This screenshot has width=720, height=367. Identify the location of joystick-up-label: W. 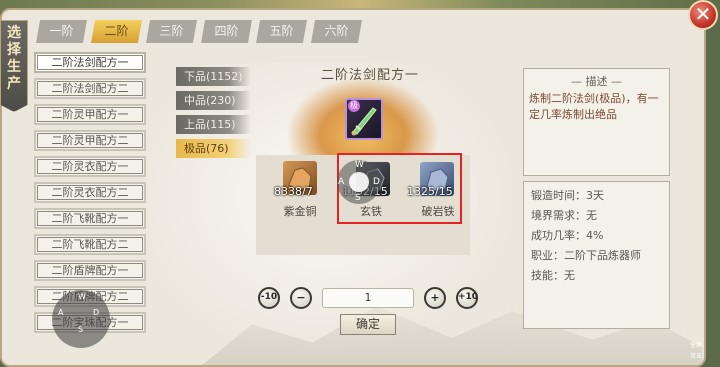
(359, 165).